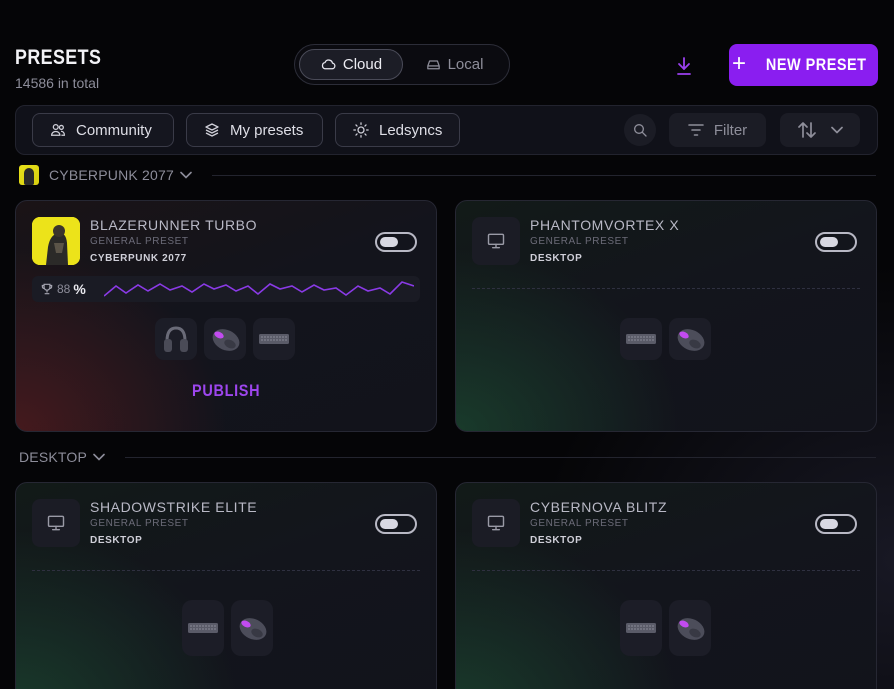 Image resolution: width=894 pixels, height=689 pixels. I want to click on chip-community: Community, so click(103, 130).